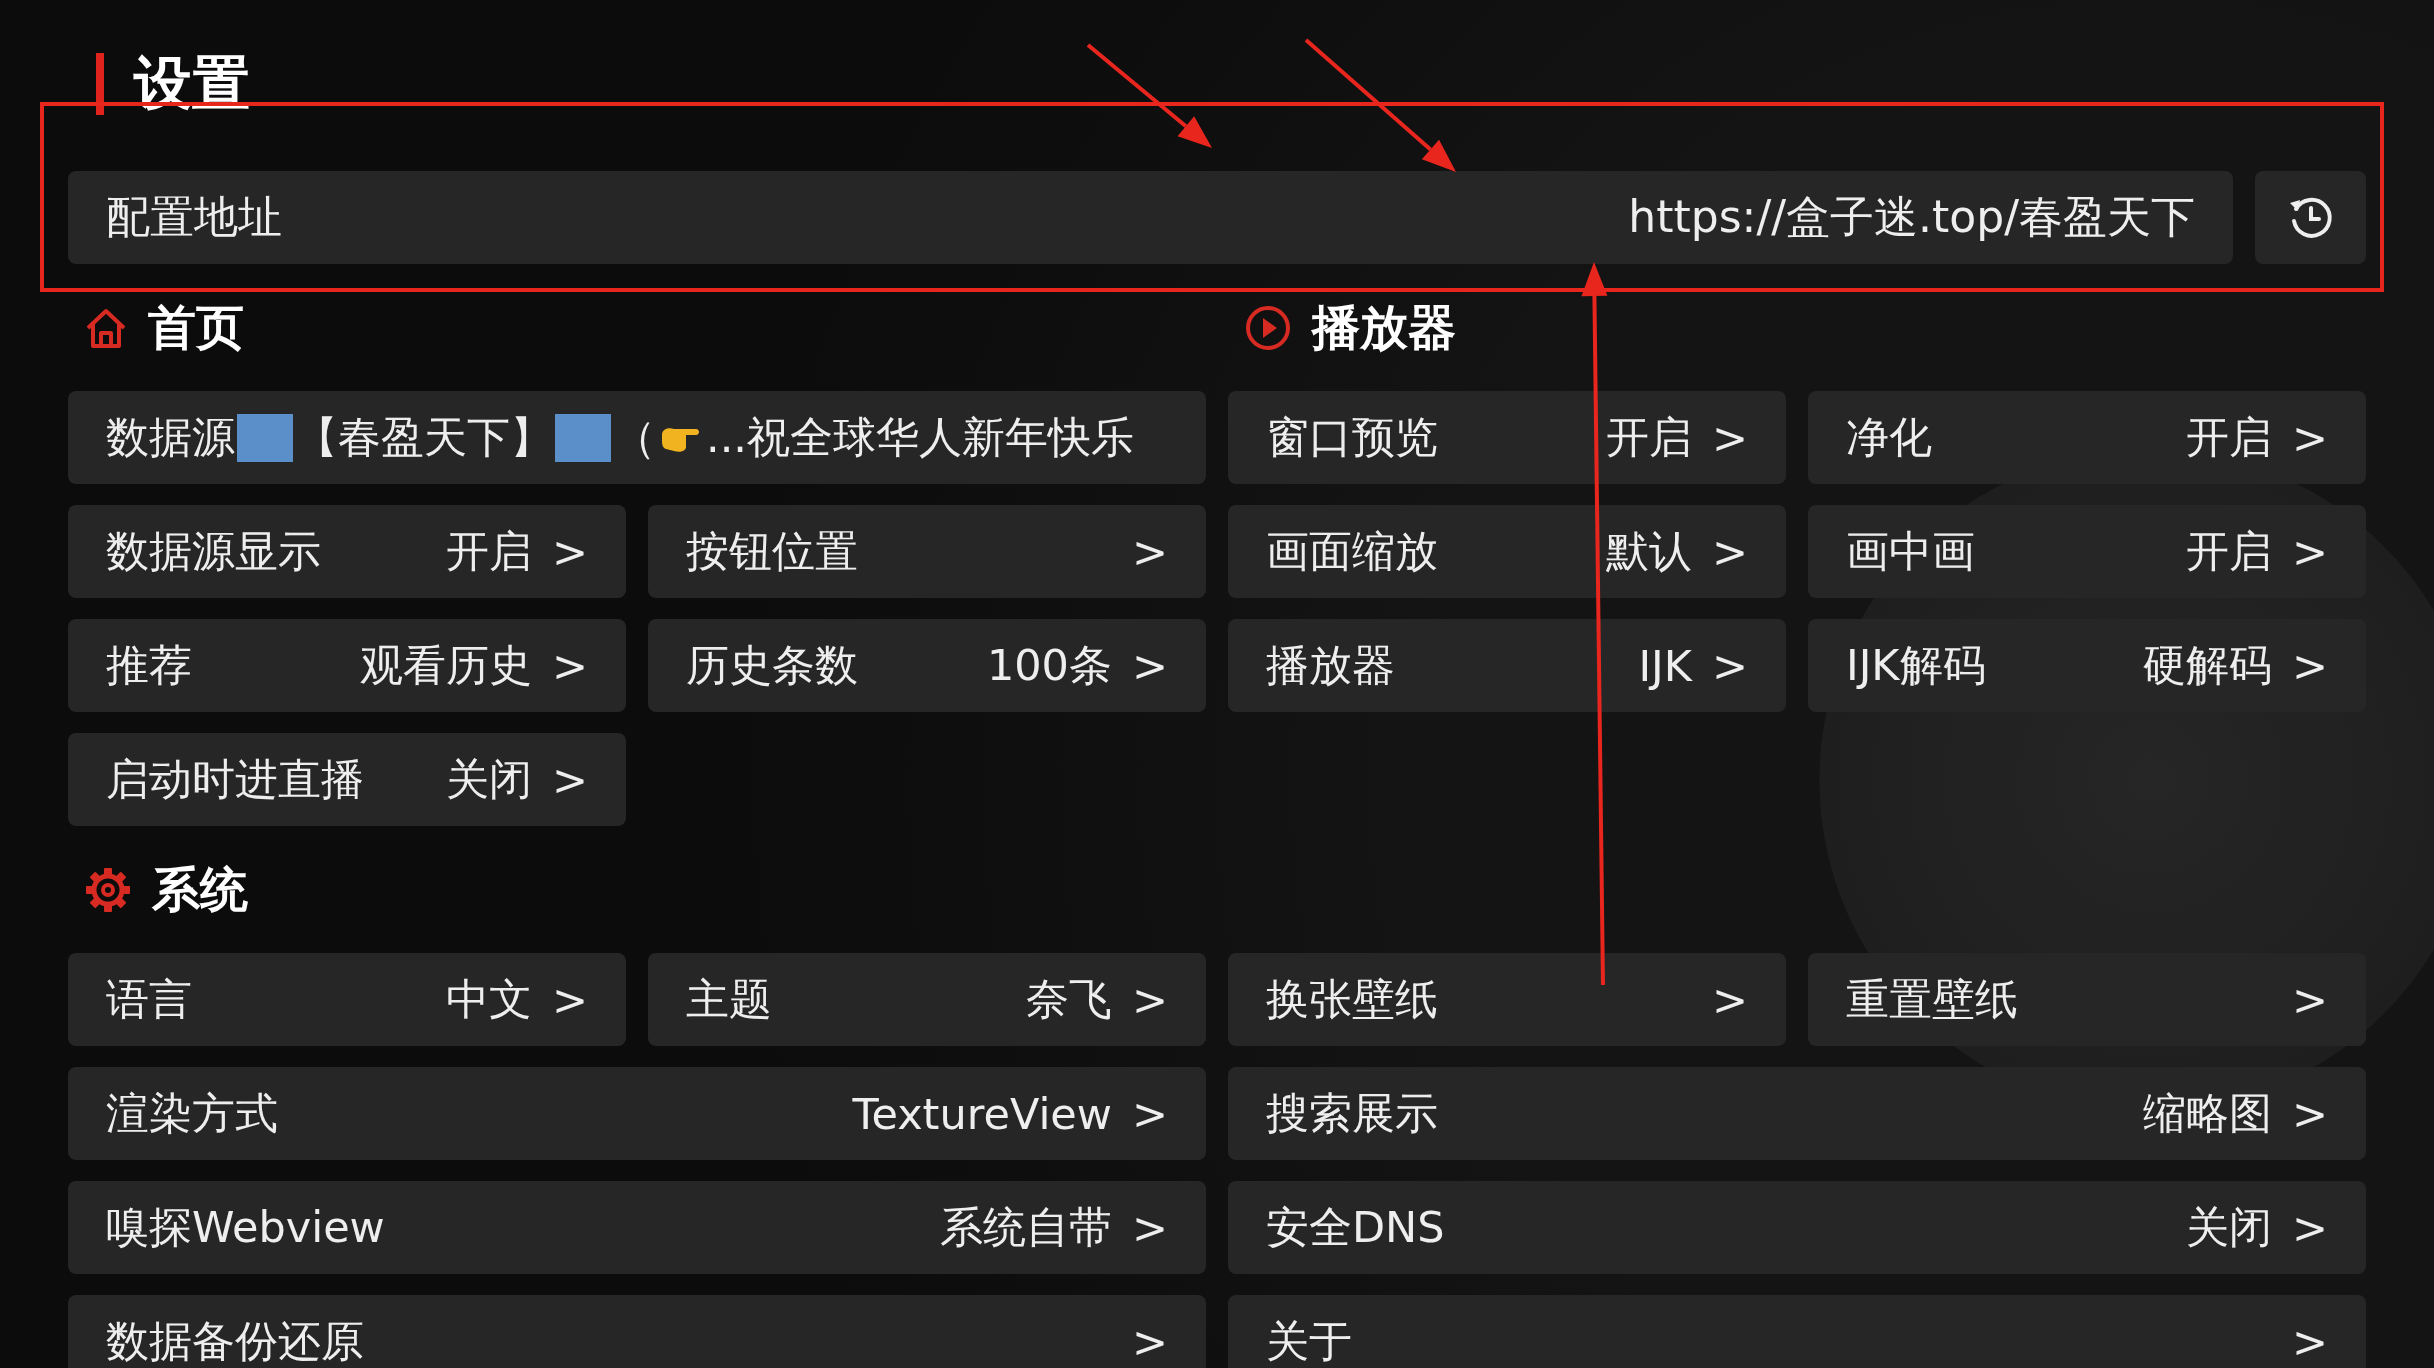  I want to click on settings-icon, so click(108, 889).